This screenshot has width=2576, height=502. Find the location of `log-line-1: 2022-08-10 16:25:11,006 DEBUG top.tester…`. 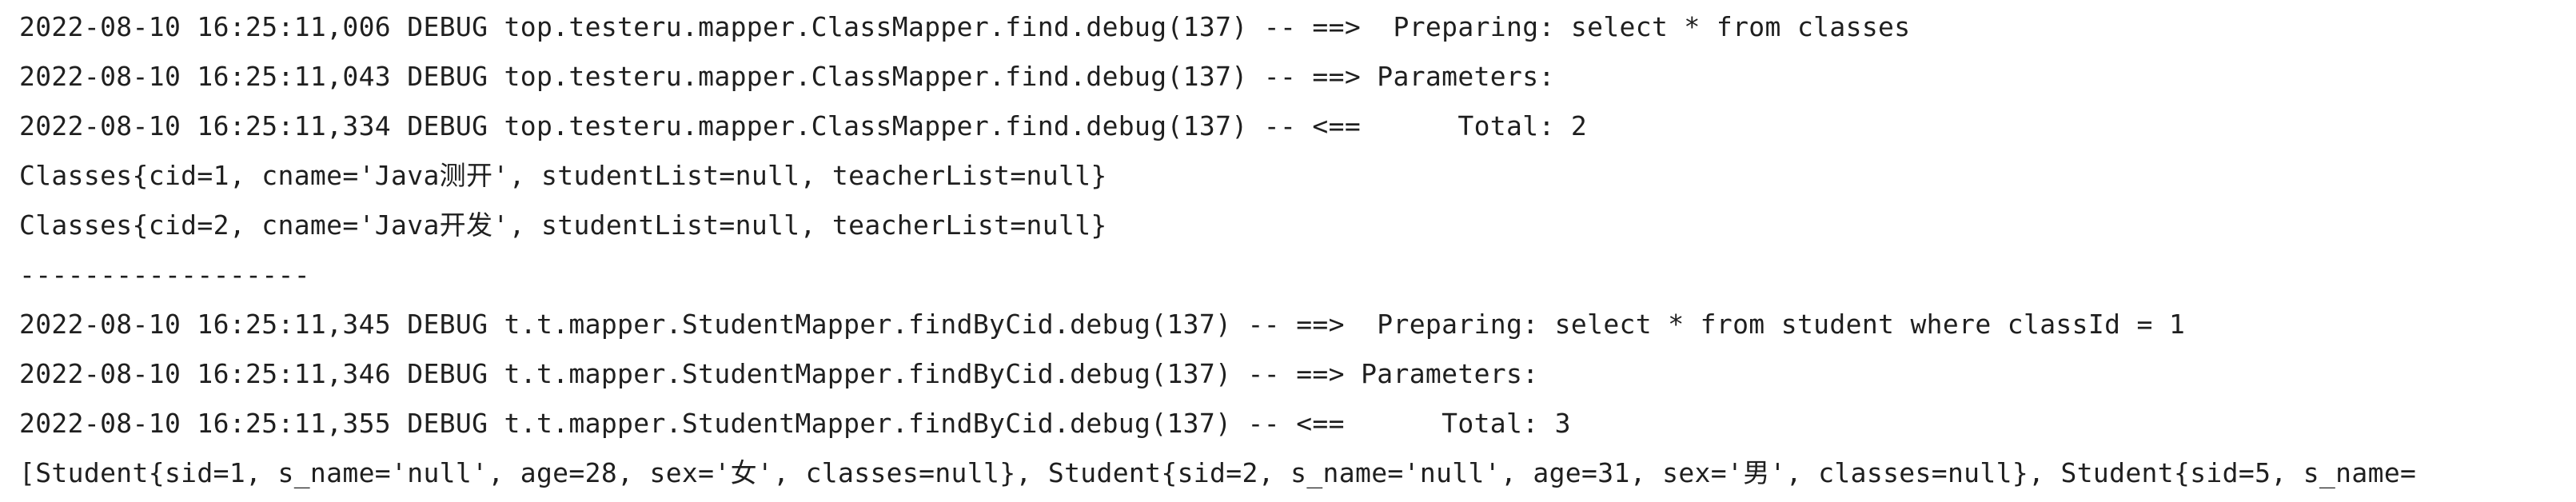

log-line-1: 2022-08-10 16:25:11,006 DEBUG top.tester… is located at coordinates (965, 27).